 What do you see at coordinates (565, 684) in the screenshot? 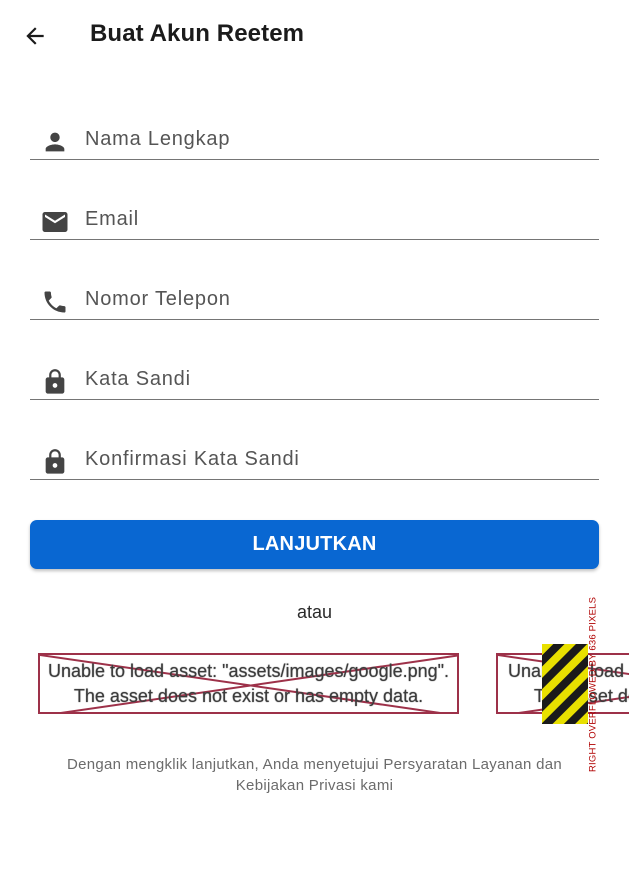
I see `overflow-warning-stripes` at bounding box center [565, 684].